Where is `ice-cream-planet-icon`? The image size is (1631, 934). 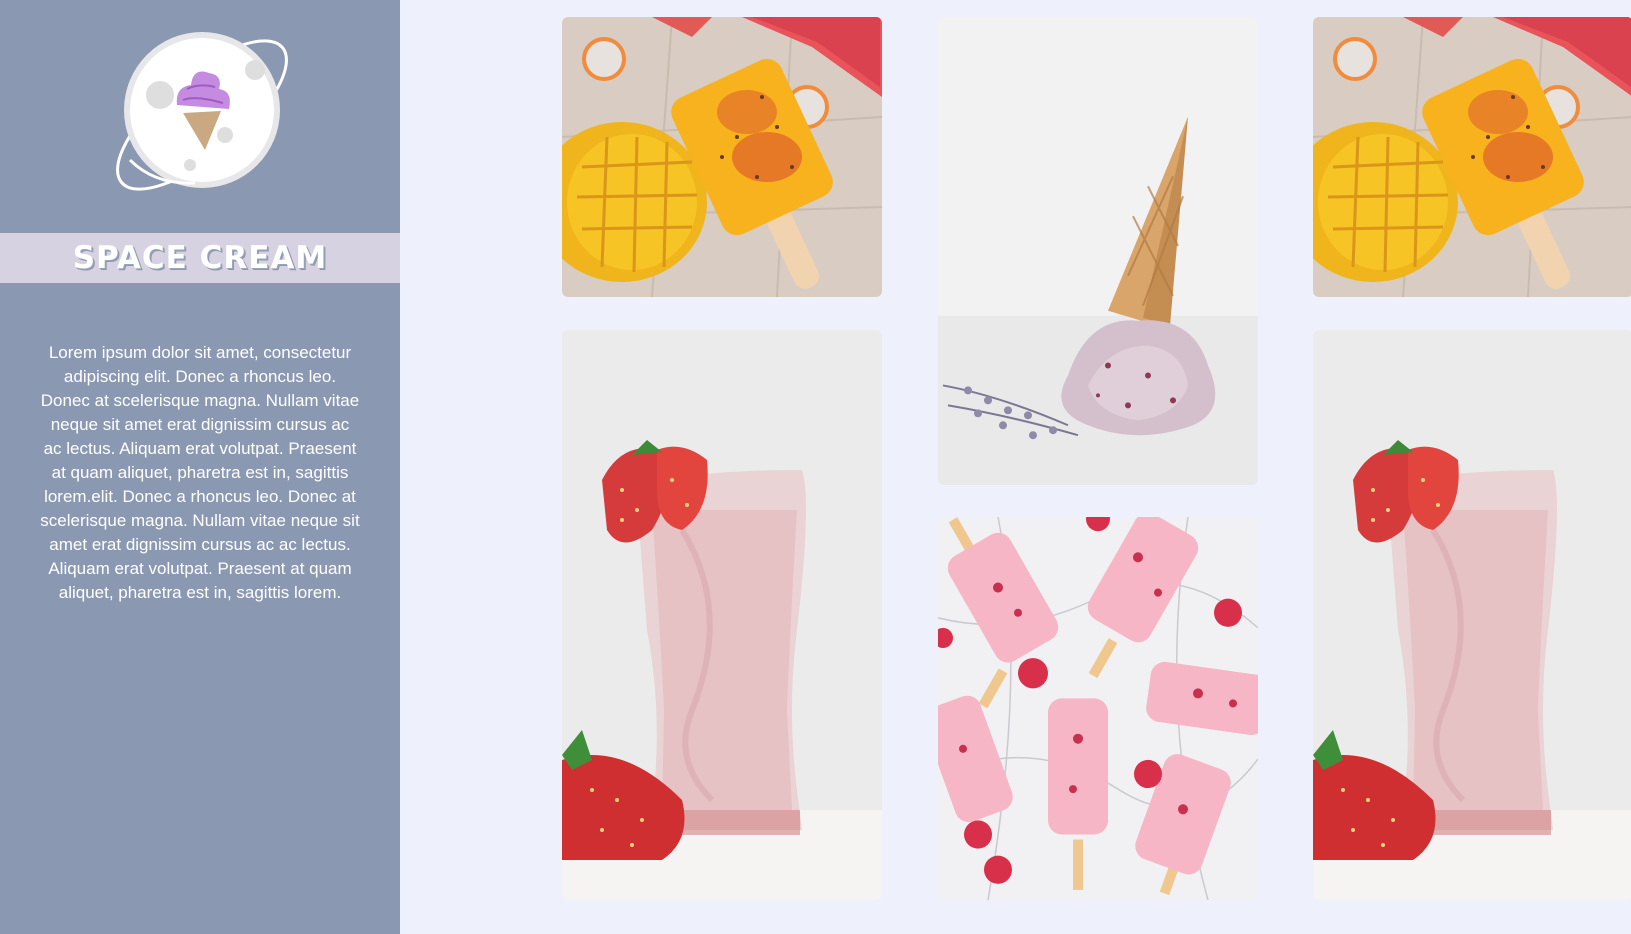 ice-cream-planet-icon is located at coordinates (202, 112).